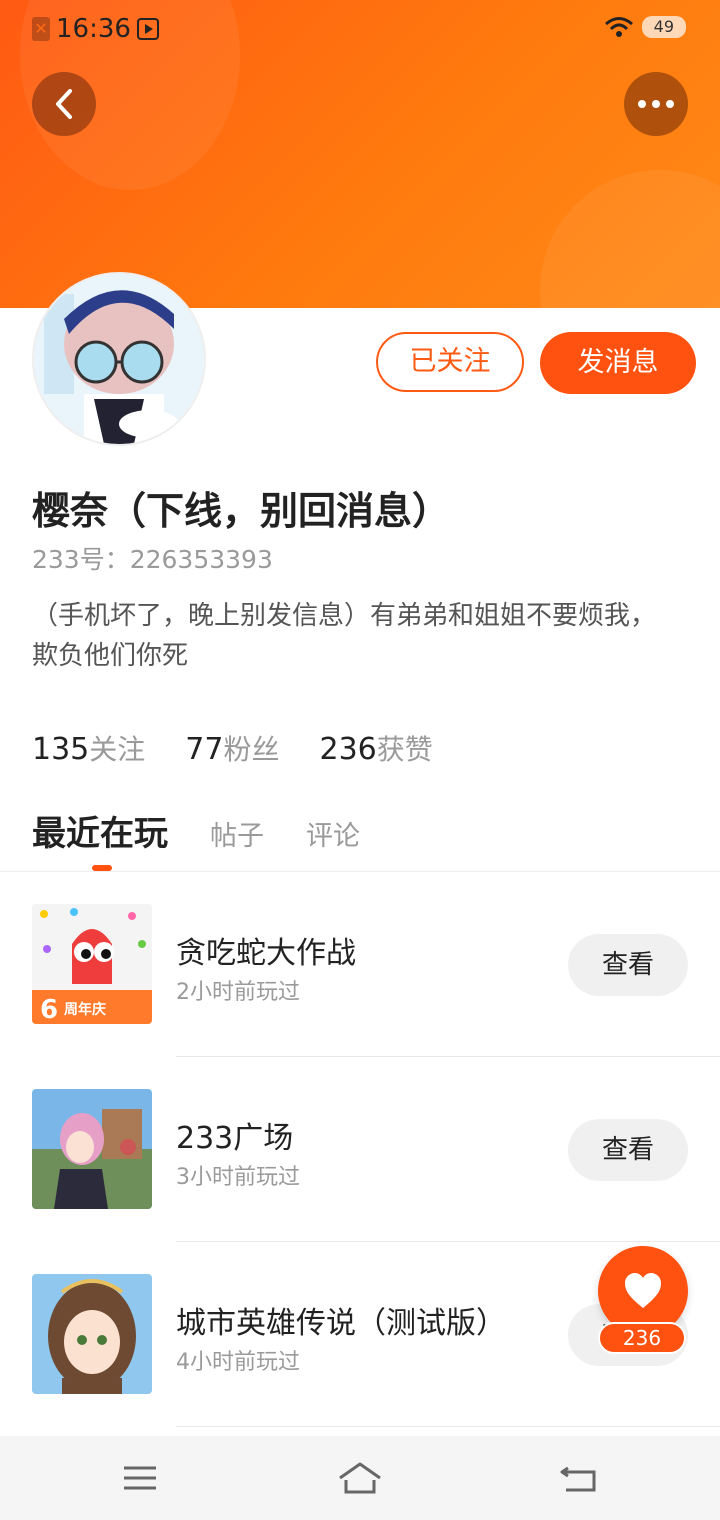  Describe the element at coordinates (360, 964) in the screenshot. I see `game-list-item: 6 周年庆 贪吃蛇大作战 2小时前玩过 查看` at that location.